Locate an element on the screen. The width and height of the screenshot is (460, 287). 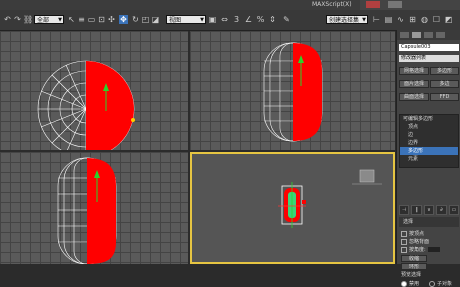
selection-filter-dropdown: 全部 ▼ is located at coordinates (49, 19).